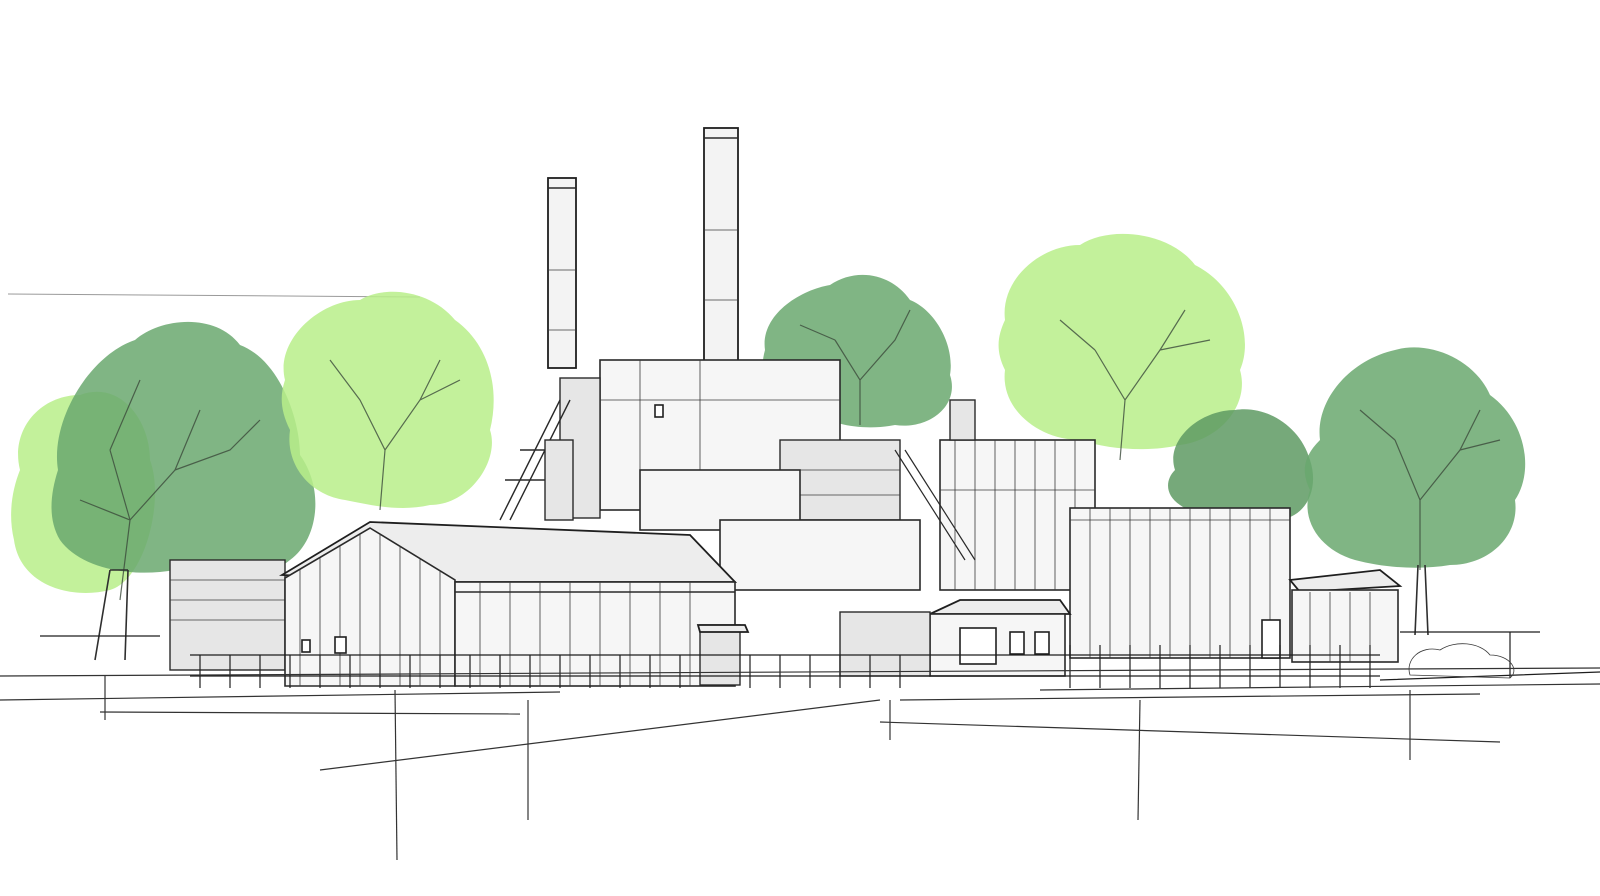 The width and height of the screenshot is (1600, 896). What do you see at coordinates (514, 604) in the screenshot?
I see `warehouse-main` at bounding box center [514, 604].